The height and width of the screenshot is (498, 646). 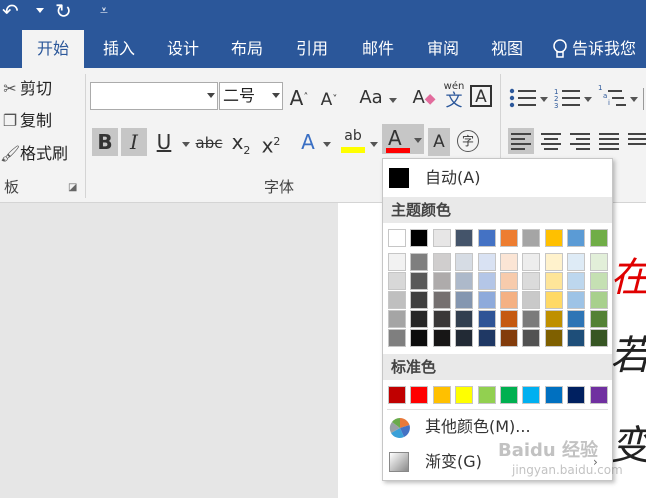 What do you see at coordinates (308, 142) in the screenshot?
I see `text-effects-button: A` at bounding box center [308, 142].